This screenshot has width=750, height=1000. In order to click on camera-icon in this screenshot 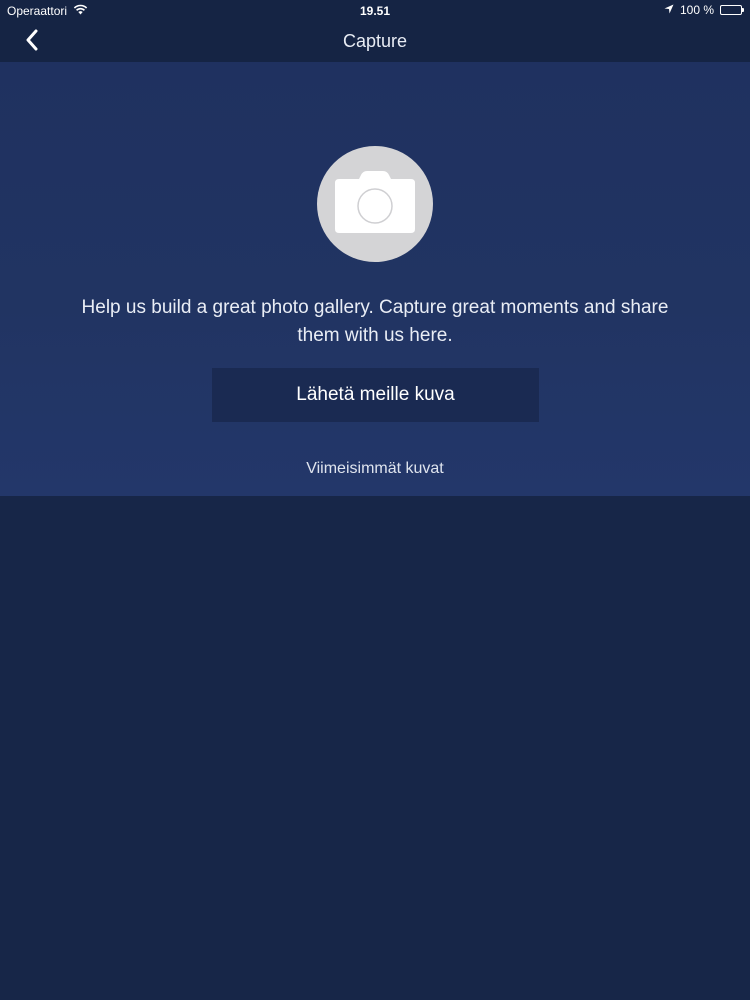, I will do `click(375, 204)`.